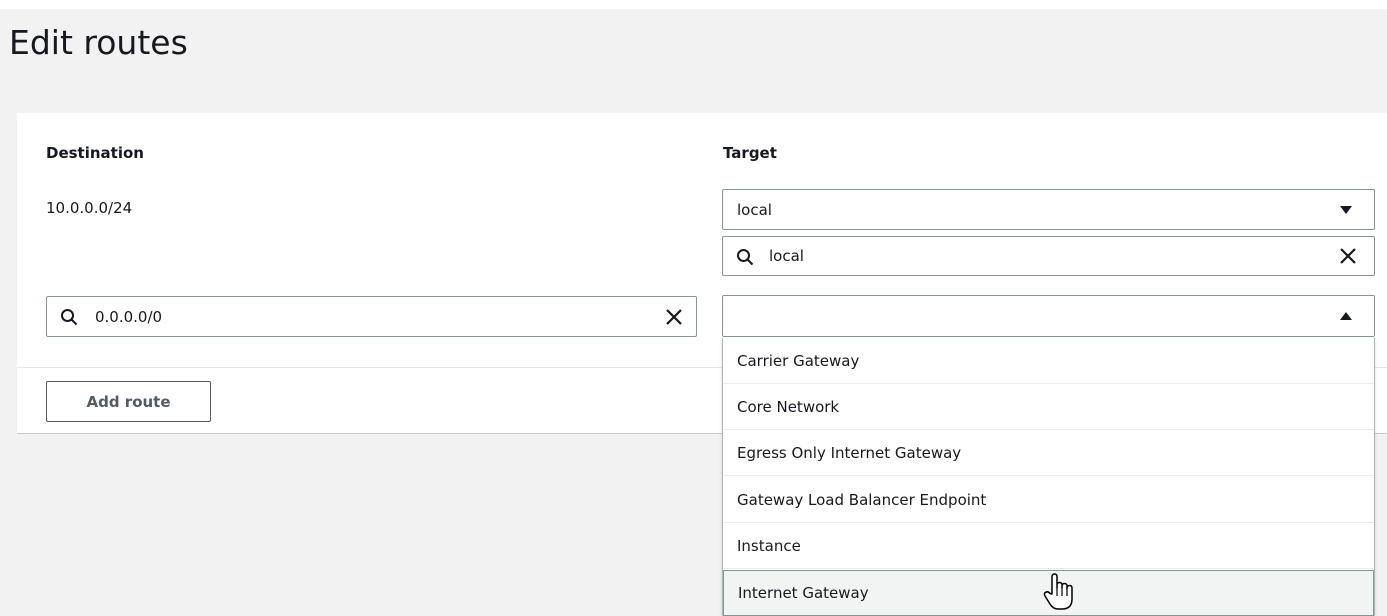  Describe the element at coordinates (1048, 407) in the screenshot. I see `option-core-network: Core Network` at that location.